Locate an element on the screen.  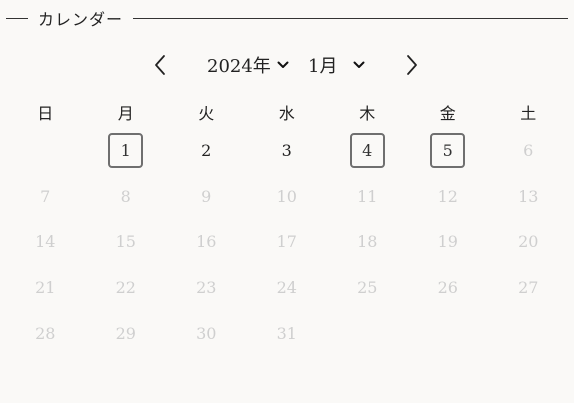
calendar-cell: 21 is located at coordinates (45, 288).